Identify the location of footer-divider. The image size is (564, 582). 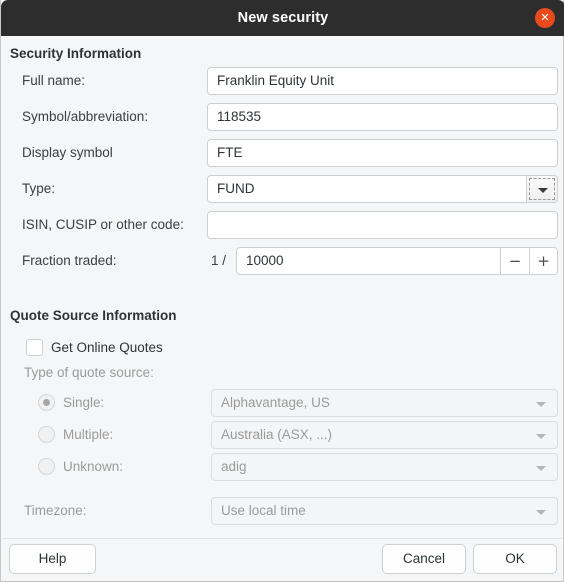
(282, 538).